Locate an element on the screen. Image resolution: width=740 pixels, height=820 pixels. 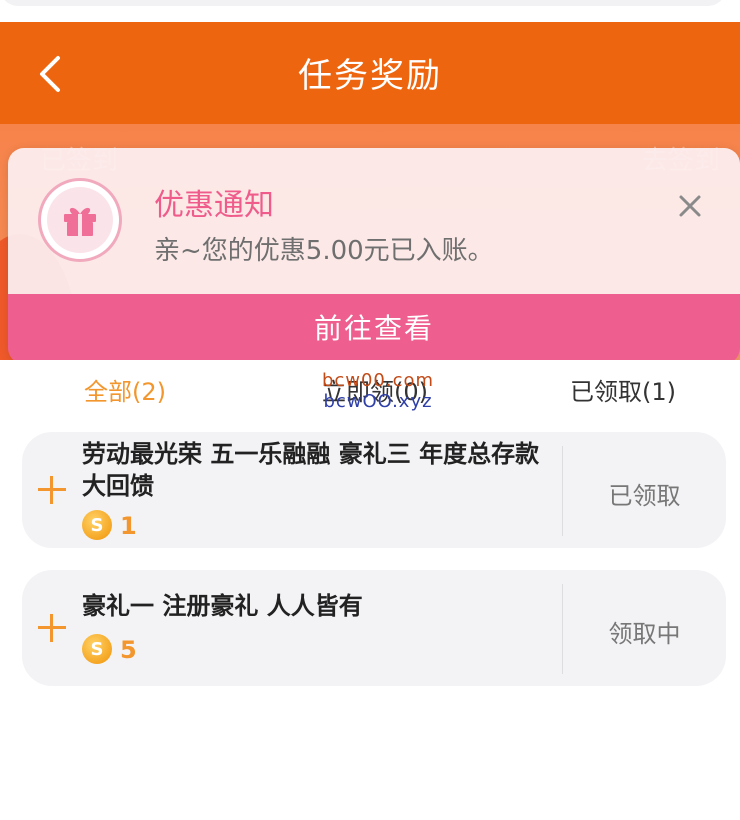
notification-icon-circle is located at coordinates (80, 220).